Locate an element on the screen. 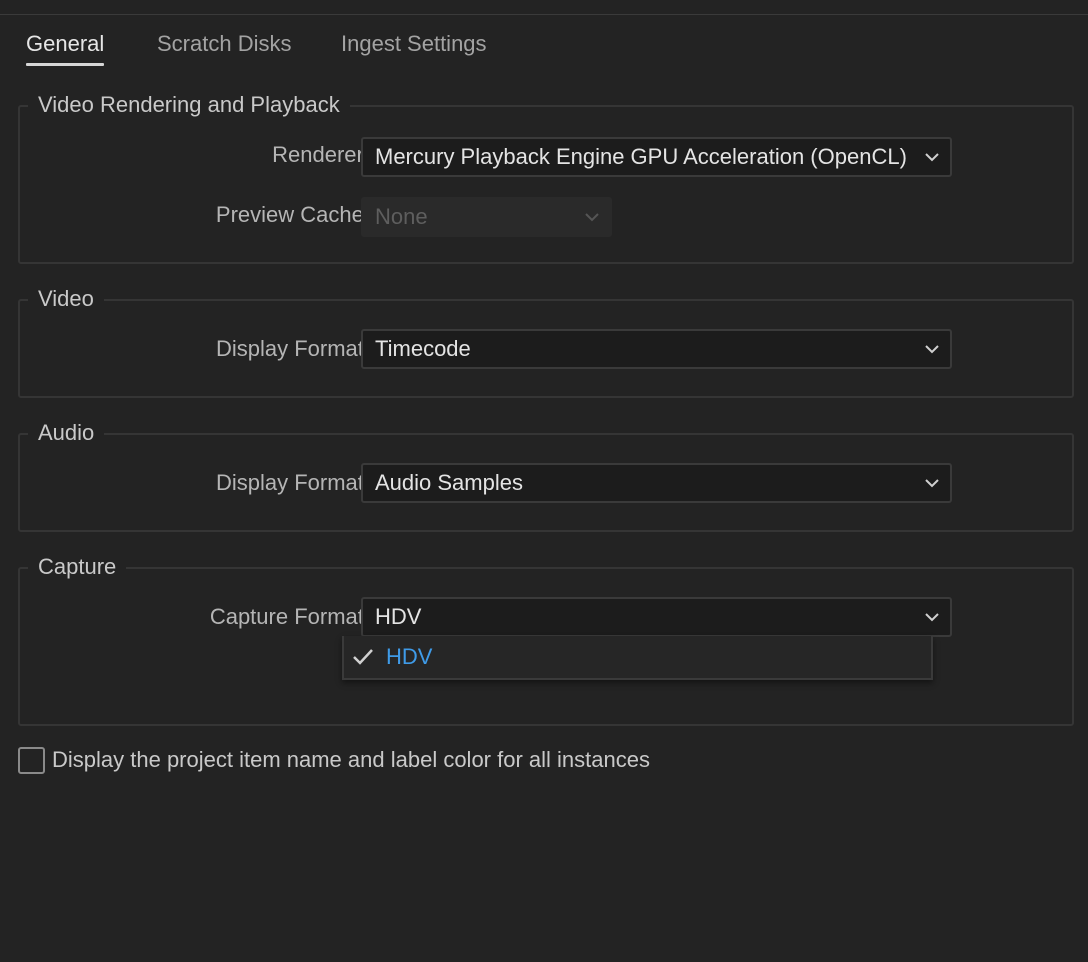  audio-display-format-label: Display Format: is located at coordinates (292, 482).